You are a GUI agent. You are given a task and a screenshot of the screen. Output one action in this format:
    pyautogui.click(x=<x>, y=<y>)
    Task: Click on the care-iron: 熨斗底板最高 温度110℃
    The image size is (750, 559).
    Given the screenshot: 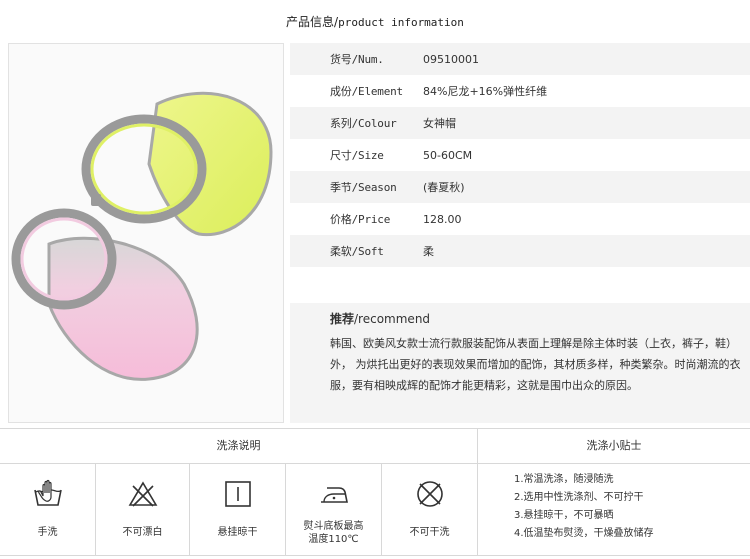 What is the action you would take?
    pyautogui.click(x=334, y=510)
    